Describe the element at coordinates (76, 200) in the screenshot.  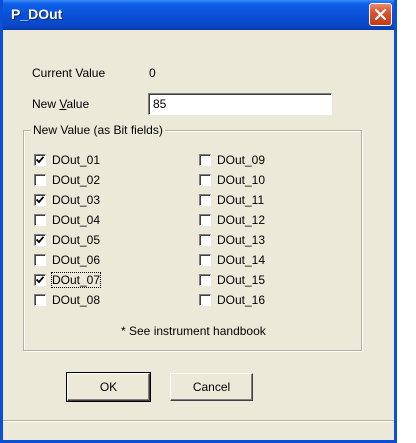
I see `bit-checkbox-label: DOut_03` at that location.